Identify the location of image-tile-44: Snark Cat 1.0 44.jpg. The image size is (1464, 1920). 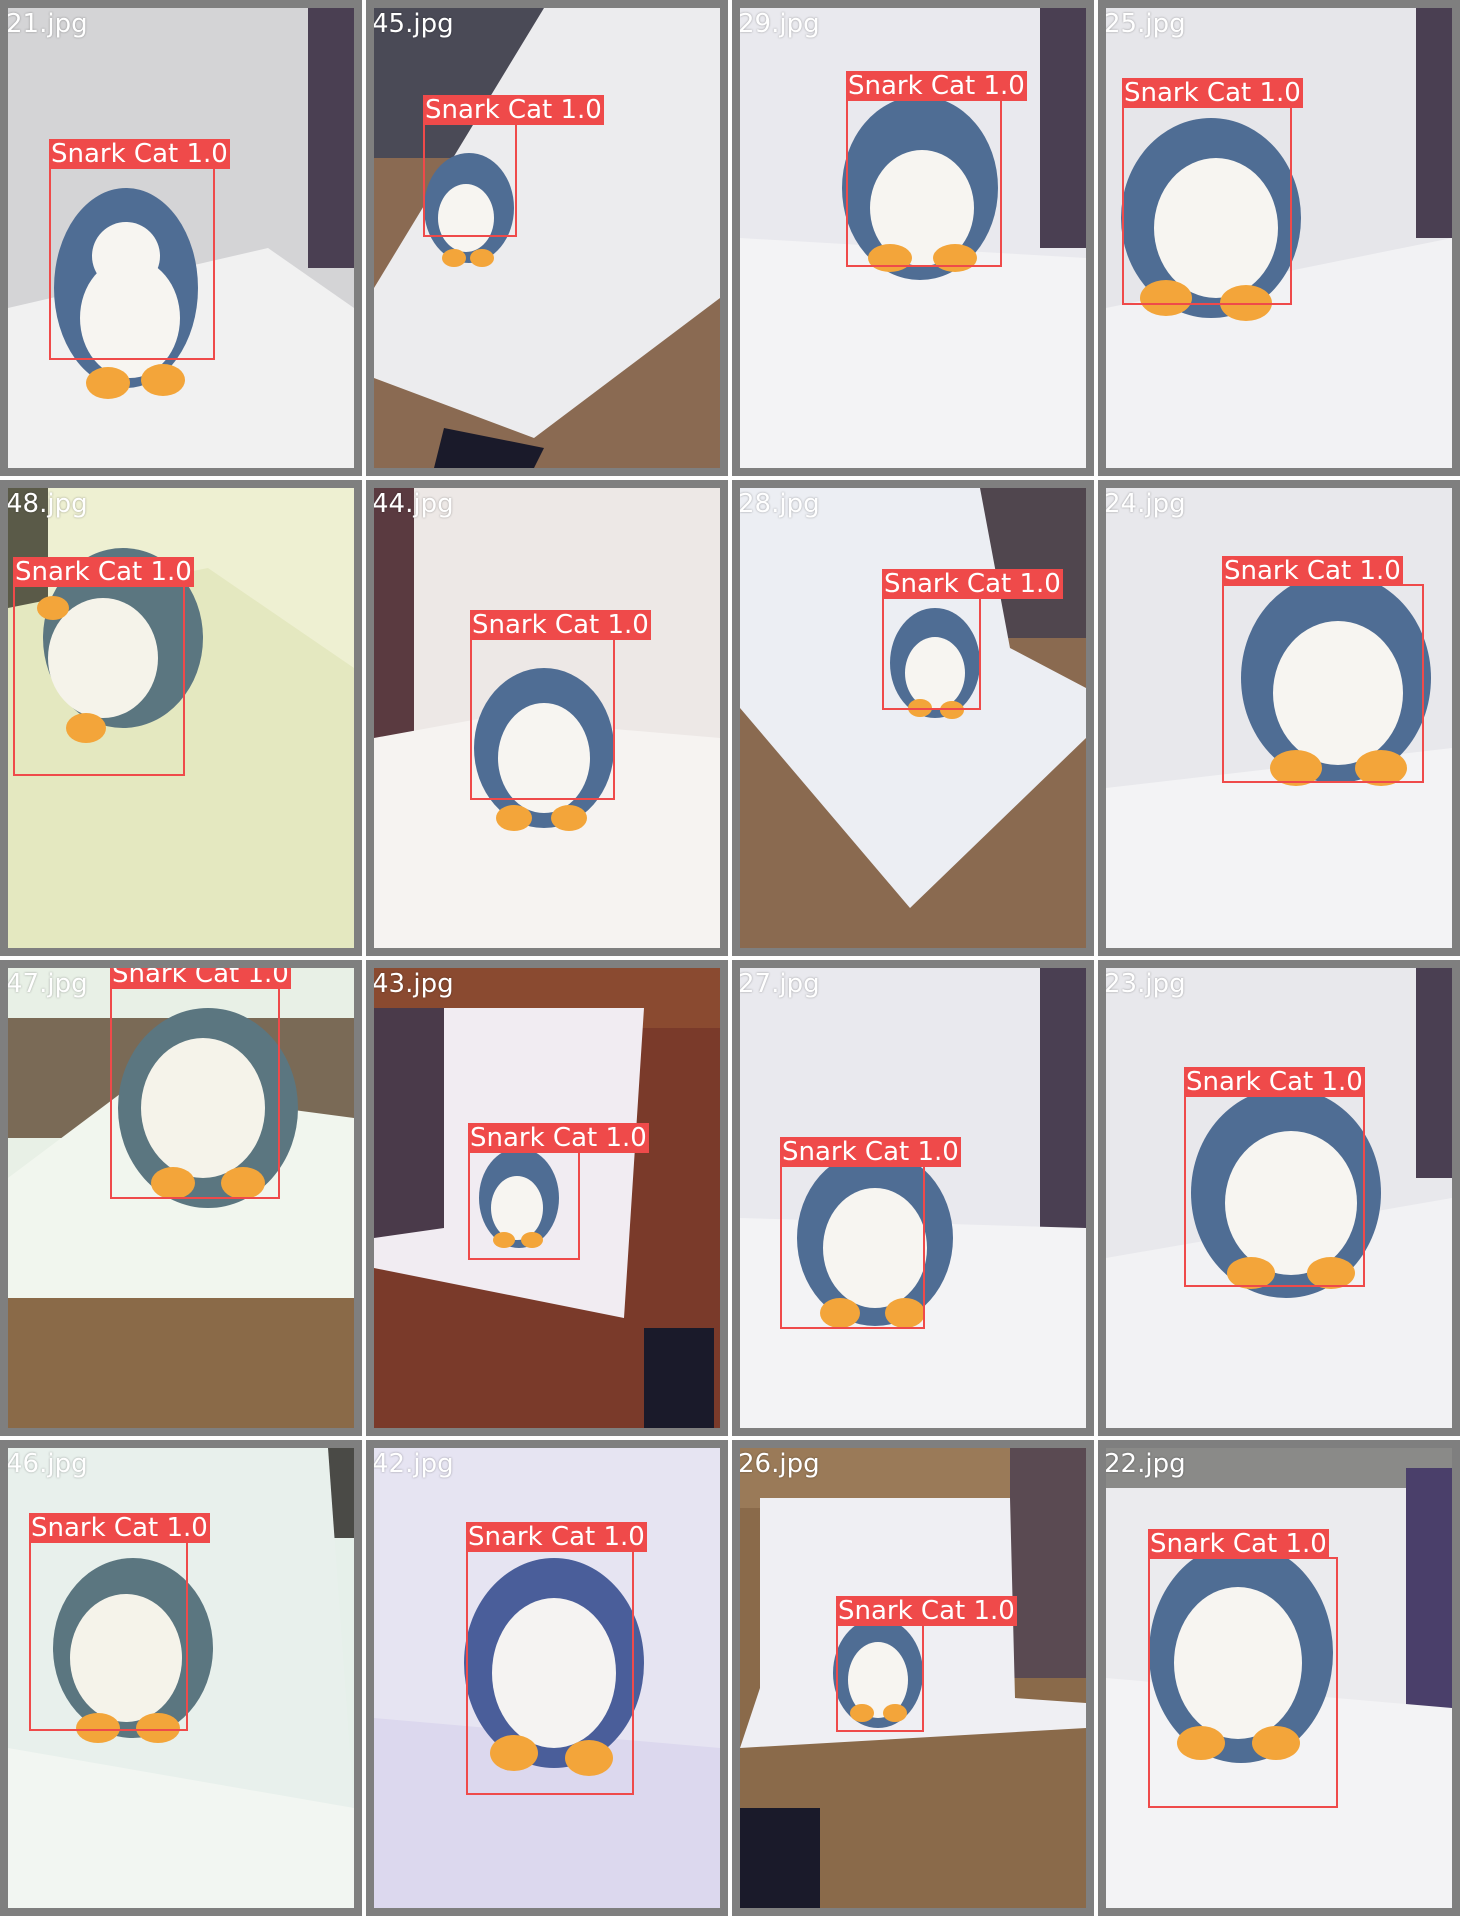
(547, 718).